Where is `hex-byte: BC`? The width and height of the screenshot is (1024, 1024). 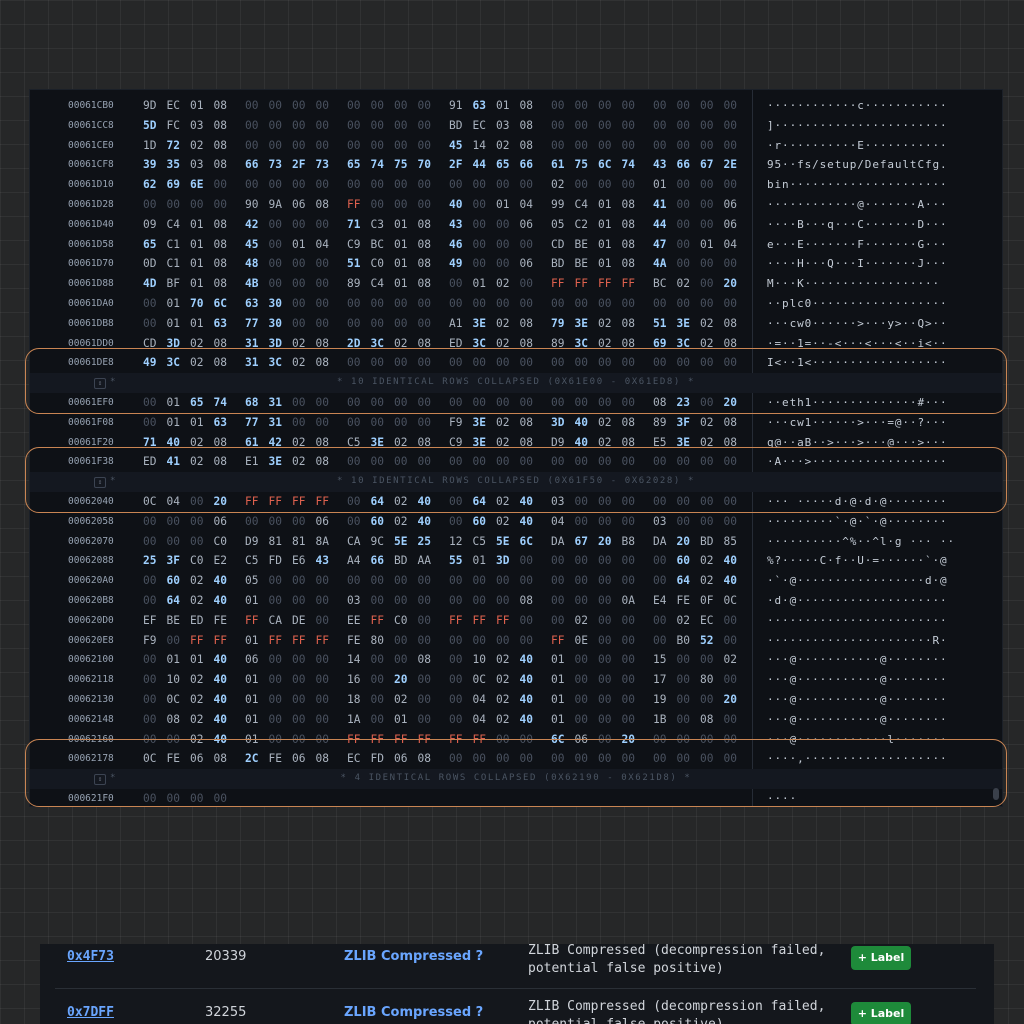
hex-byte: BC is located at coordinates (377, 244).